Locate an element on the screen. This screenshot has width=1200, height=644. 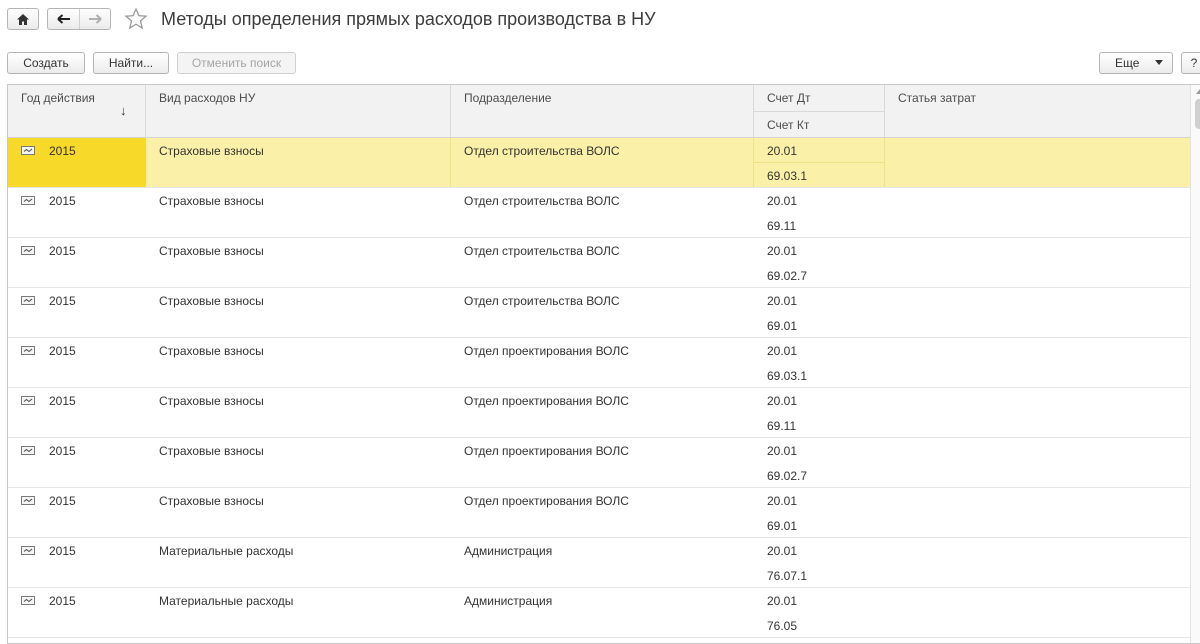
vertical-scrollbar is located at coordinates (1195, 364).